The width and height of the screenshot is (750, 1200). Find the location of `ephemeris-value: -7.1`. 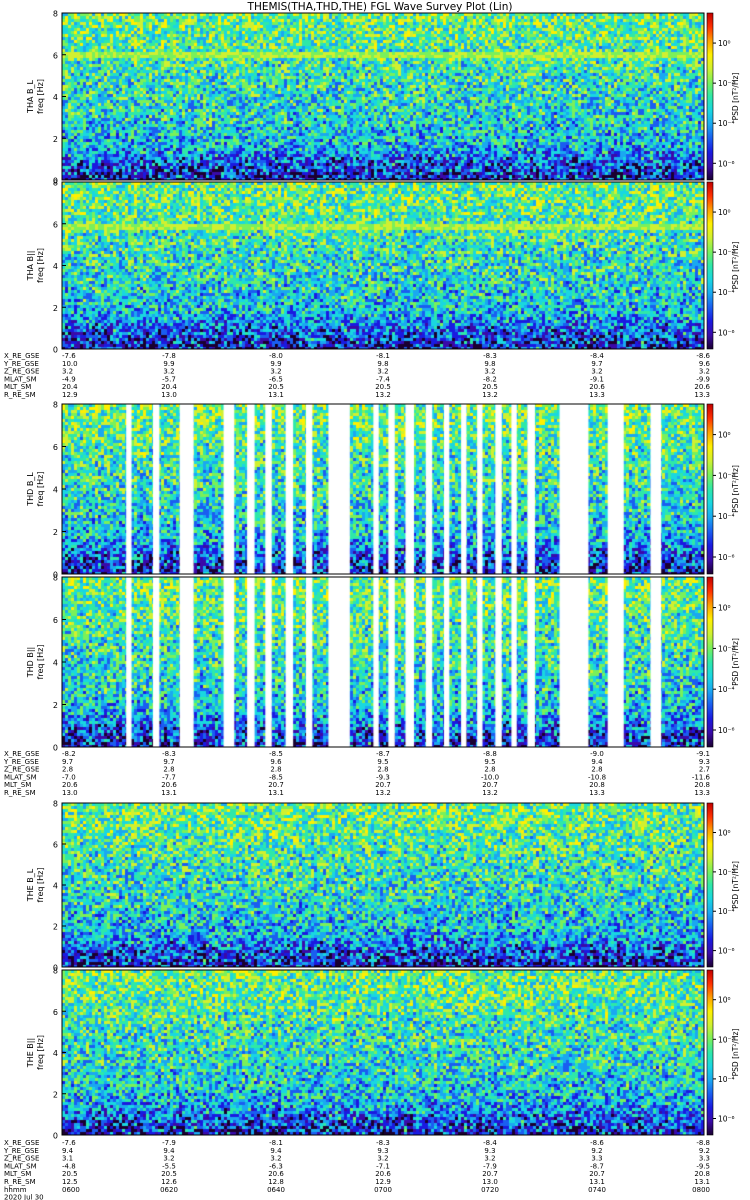

ephemeris-value: -7.1 is located at coordinates (383, 1166).